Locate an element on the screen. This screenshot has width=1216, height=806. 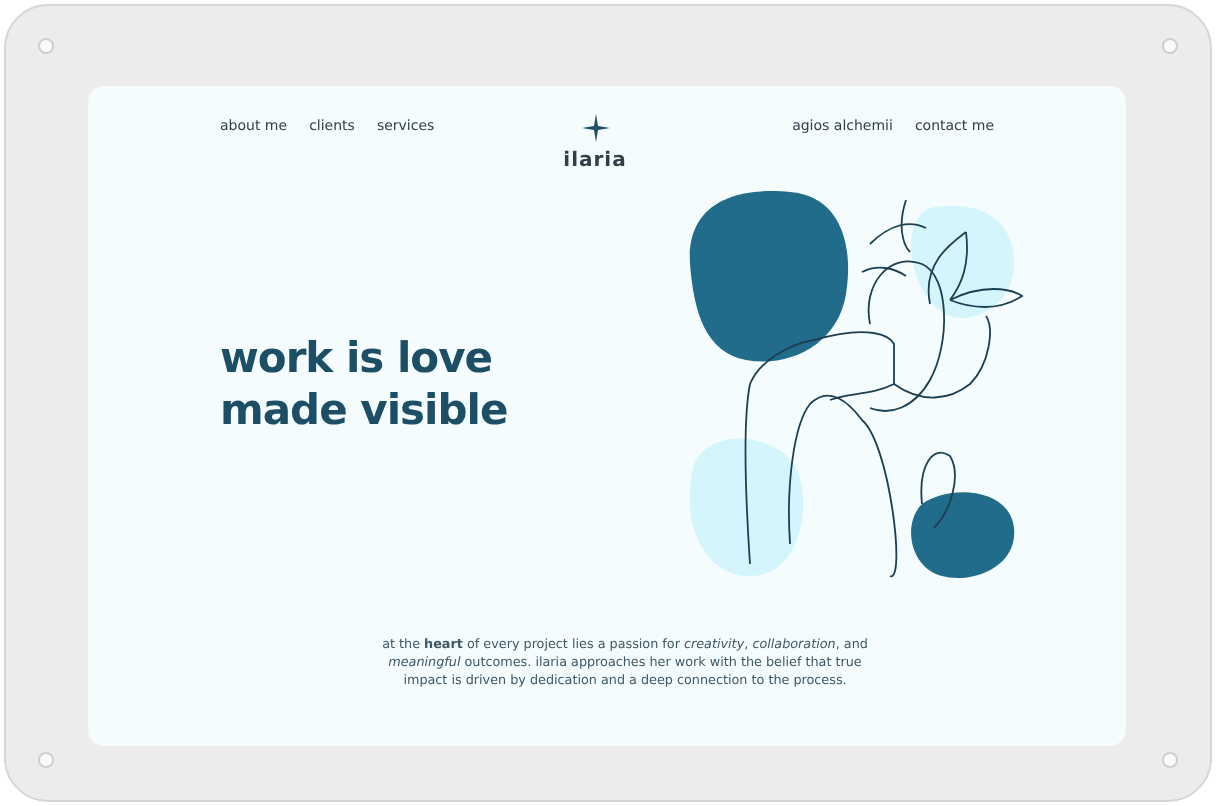
hero-heading: work is love made visible is located at coordinates (364, 384).